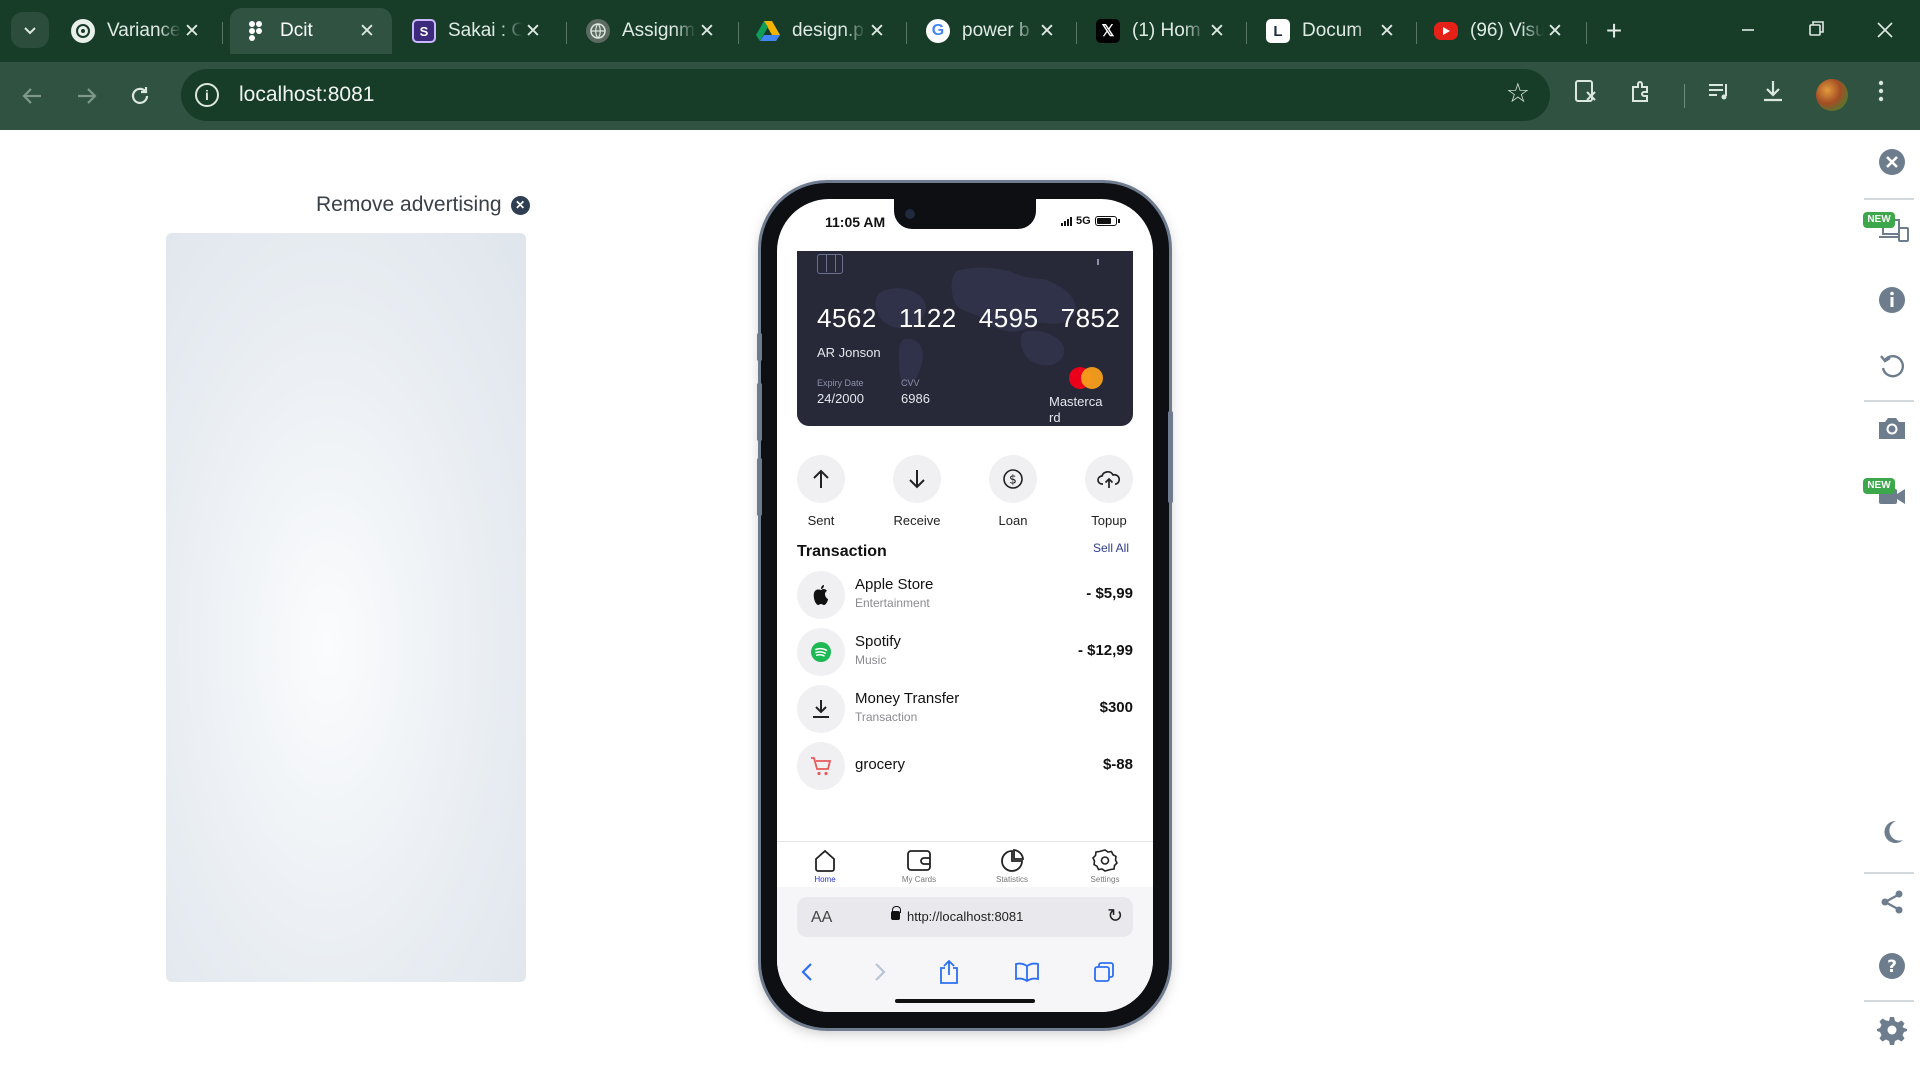 The height and width of the screenshot is (1080, 1920). What do you see at coordinates (949, 972) in the screenshot?
I see `share-icon` at bounding box center [949, 972].